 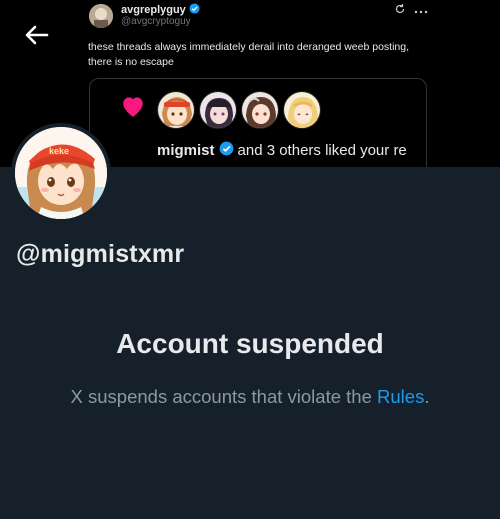 I want to click on rules-link: Rules, so click(x=400, y=396).